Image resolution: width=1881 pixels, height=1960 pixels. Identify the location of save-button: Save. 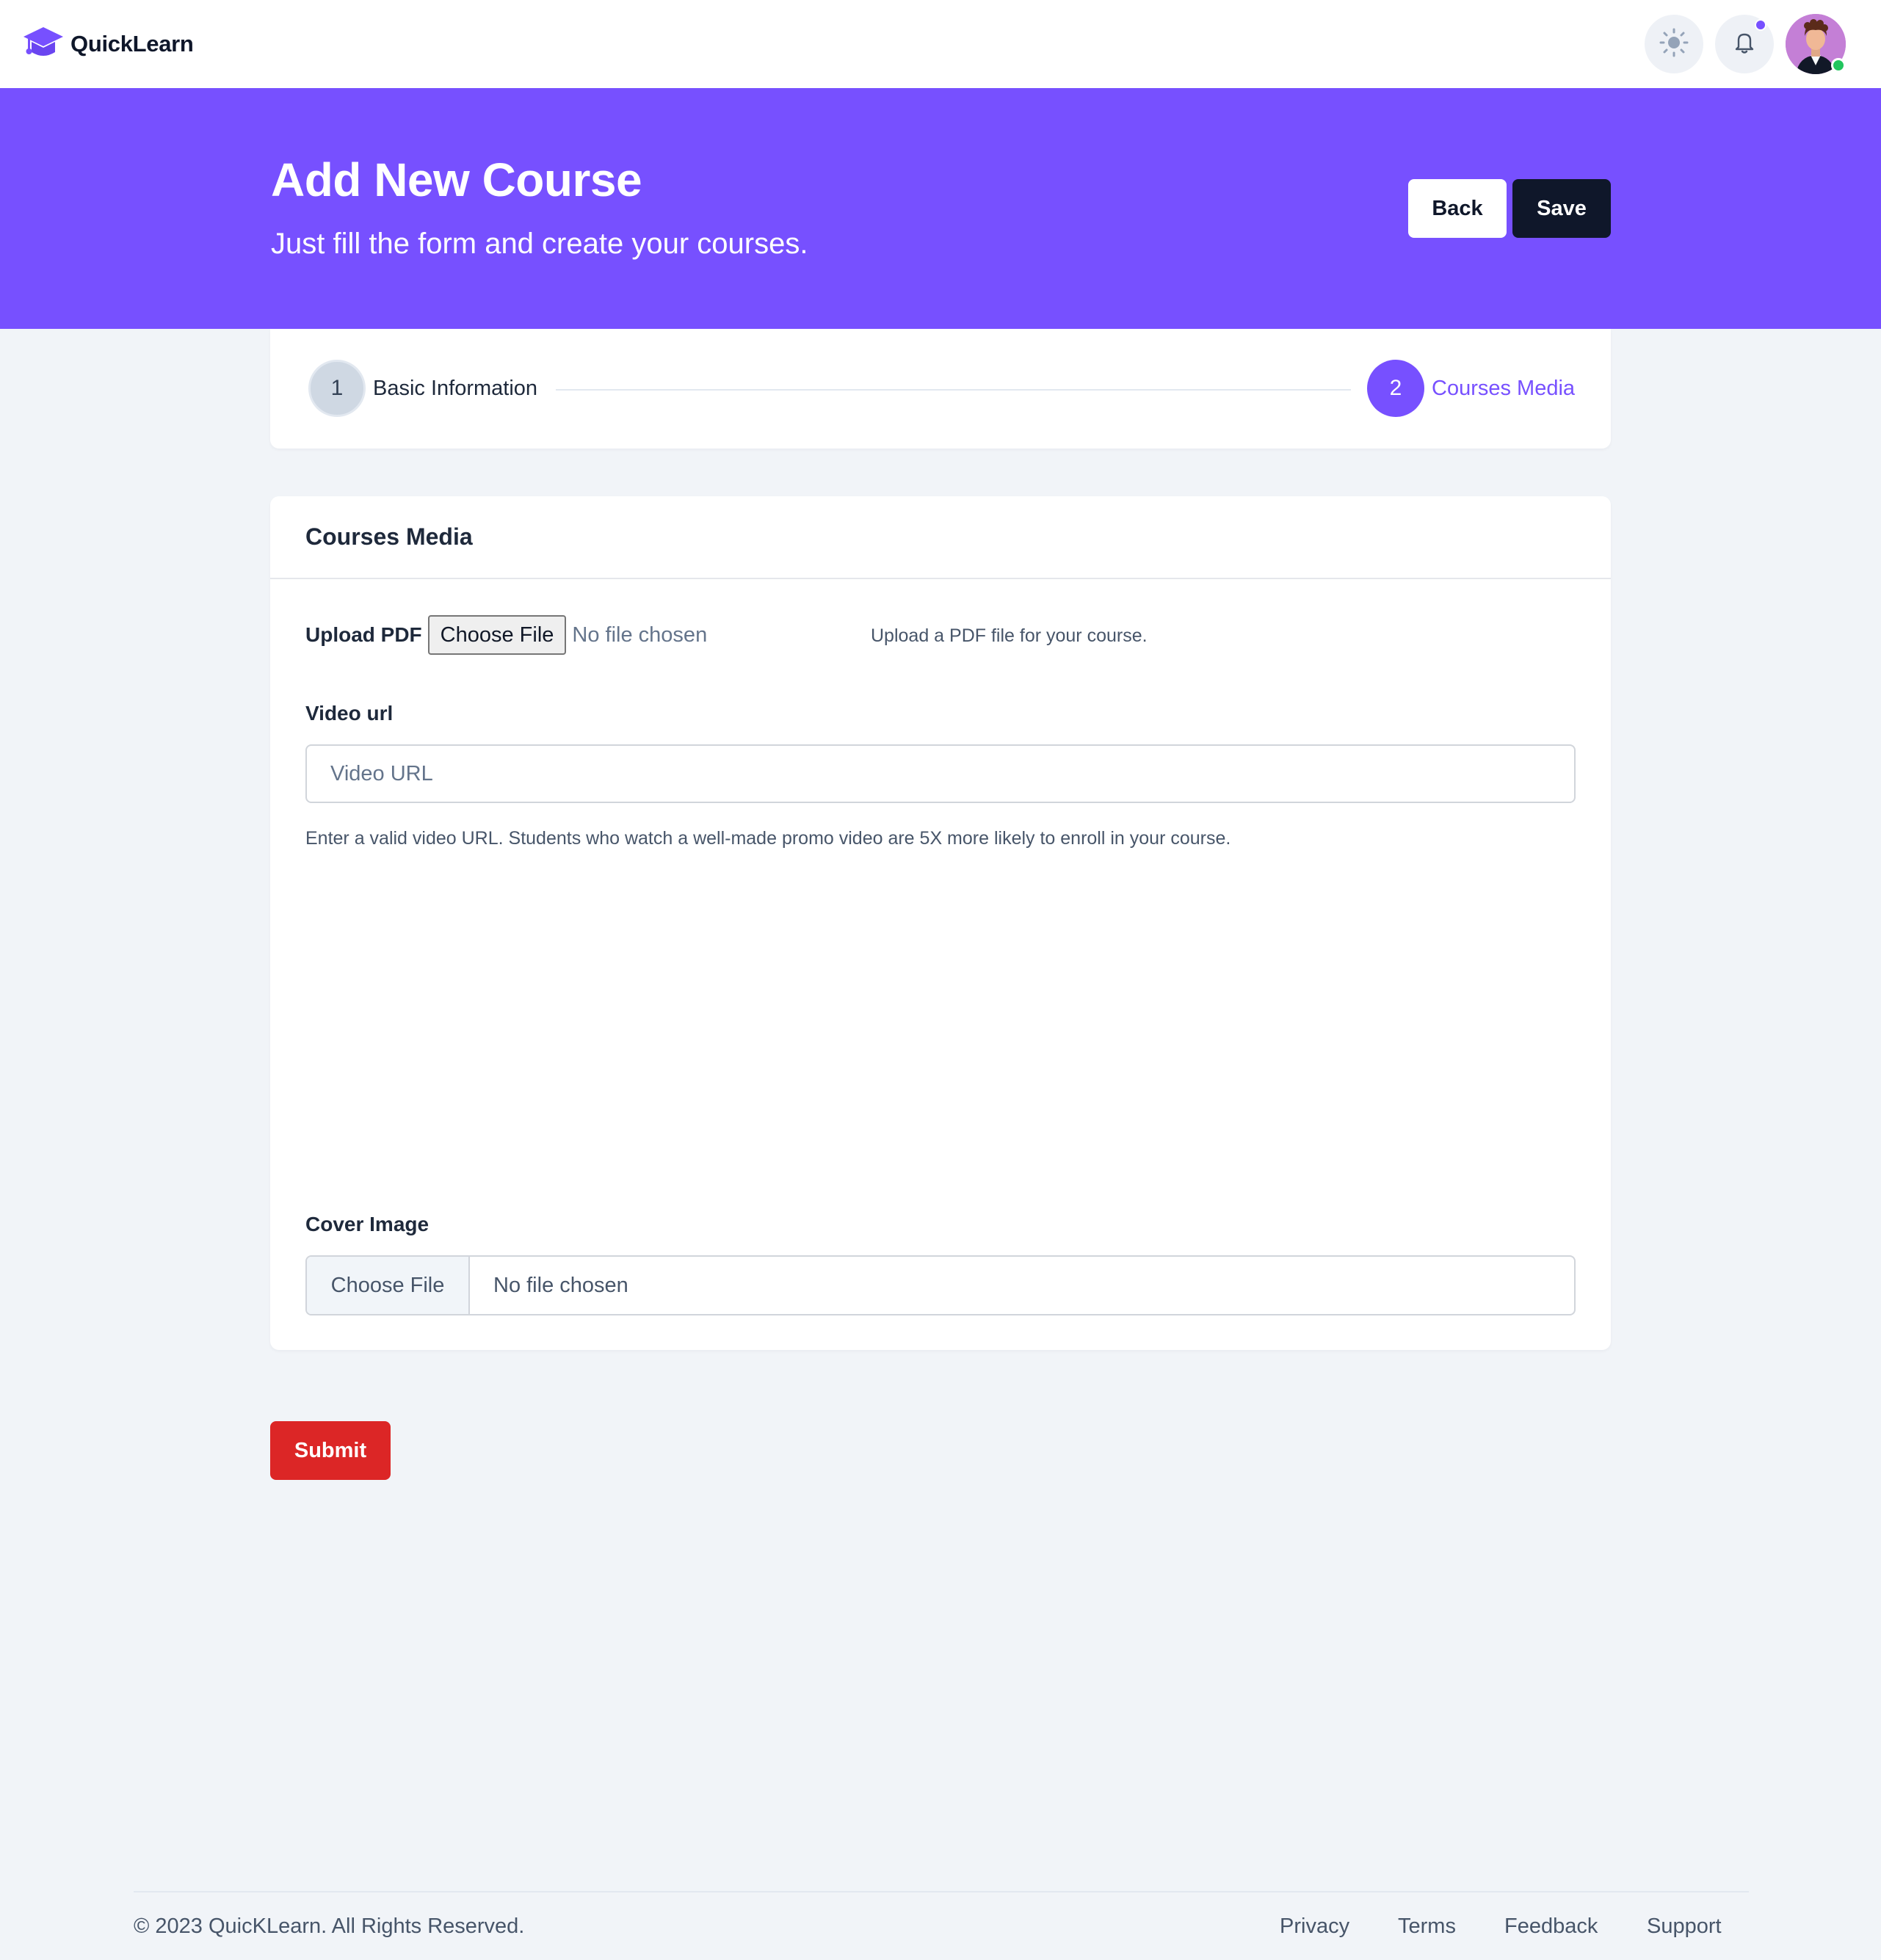
(1562, 209).